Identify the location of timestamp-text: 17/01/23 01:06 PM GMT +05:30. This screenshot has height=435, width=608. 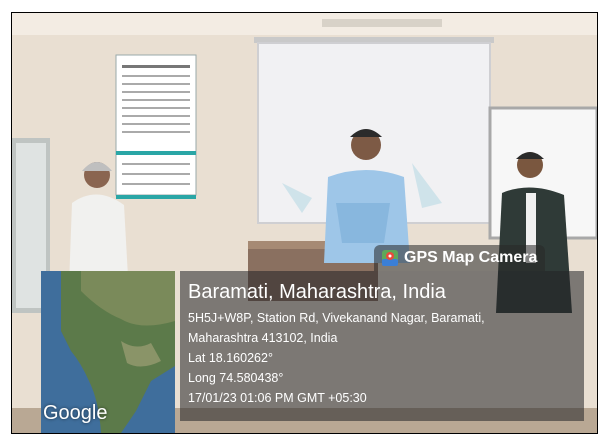
(277, 398).